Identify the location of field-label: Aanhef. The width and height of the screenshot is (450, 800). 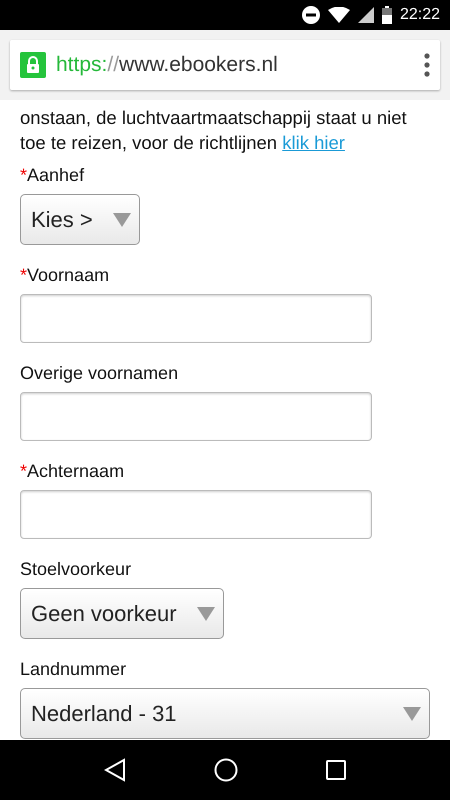
(55, 176).